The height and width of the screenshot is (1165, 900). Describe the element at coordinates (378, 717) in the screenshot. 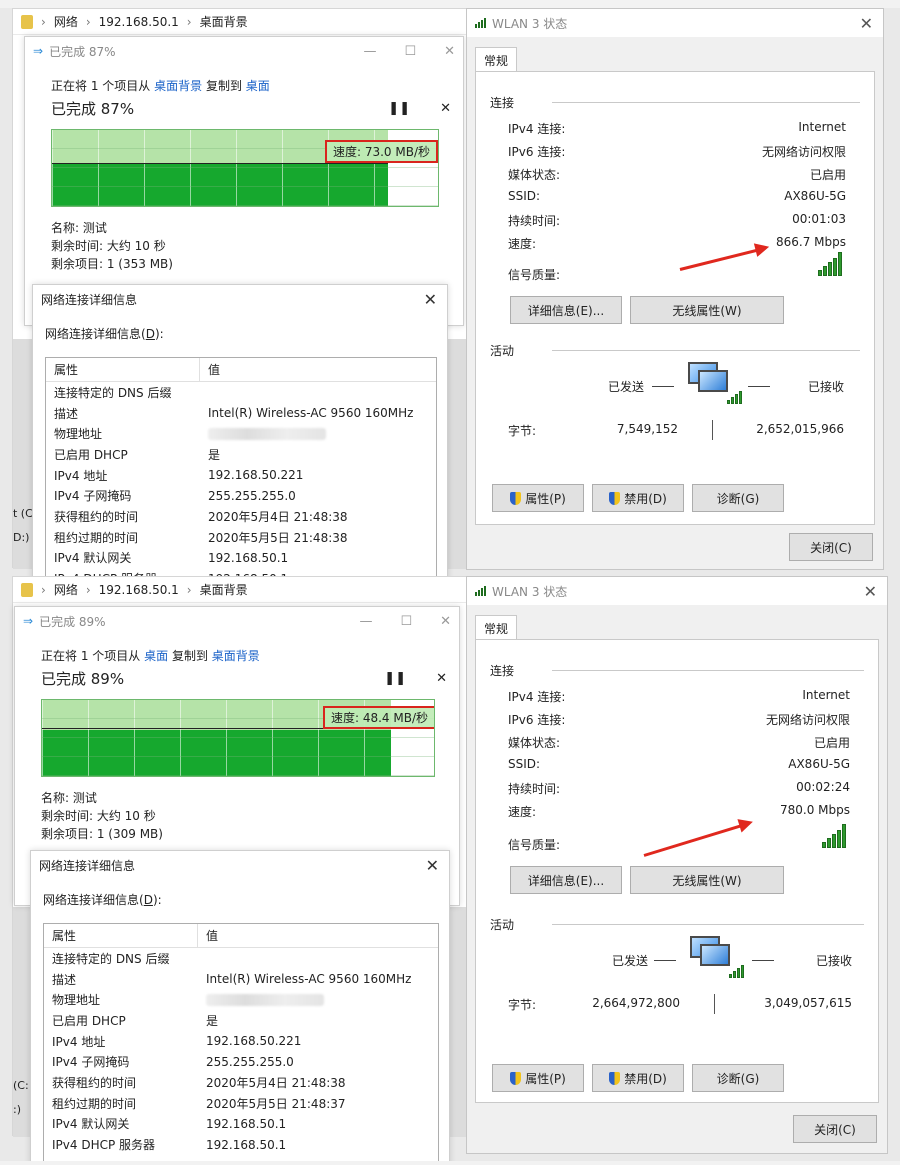

I see `speed-label: 速度: 48.4 MB/秒` at that location.